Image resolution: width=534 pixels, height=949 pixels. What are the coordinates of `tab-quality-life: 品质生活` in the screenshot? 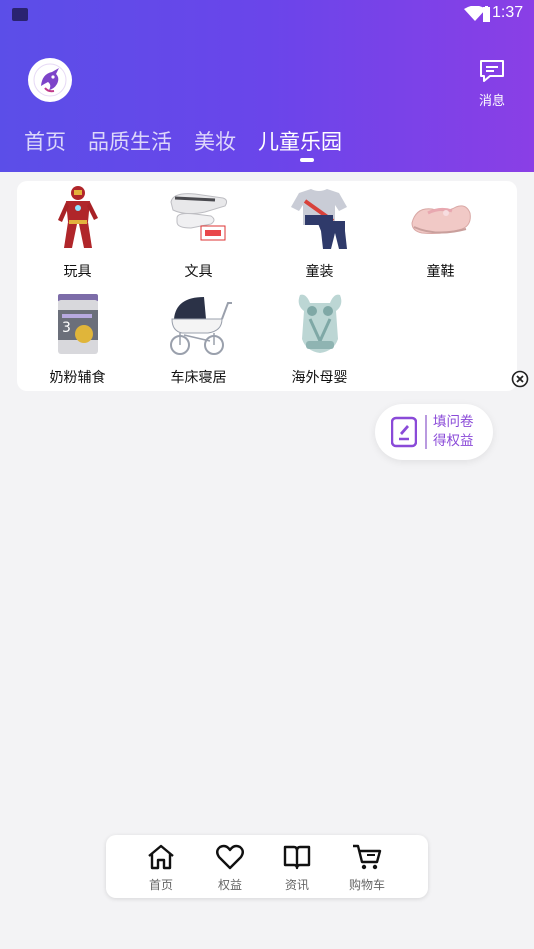 It's located at (130, 146).